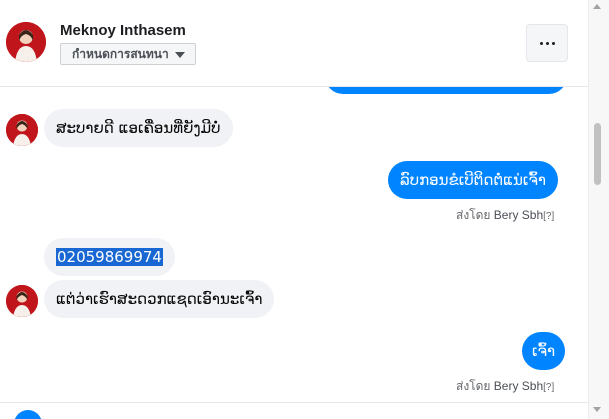  What do you see at coordinates (26, 42) in the screenshot?
I see `contact-avatar` at bounding box center [26, 42].